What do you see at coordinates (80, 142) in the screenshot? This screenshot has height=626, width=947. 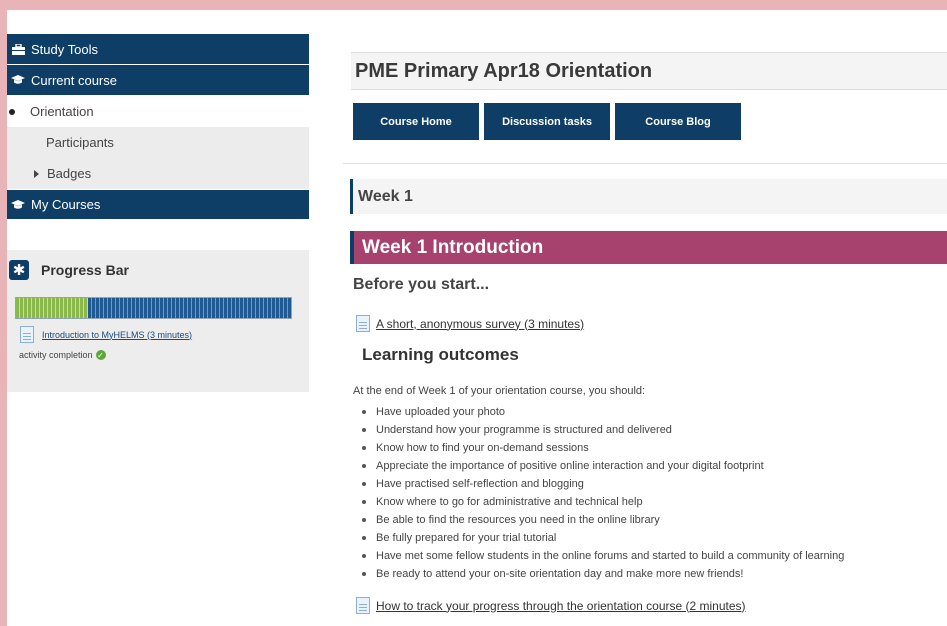 I see `participants-label: Participants` at bounding box center [80, 142].